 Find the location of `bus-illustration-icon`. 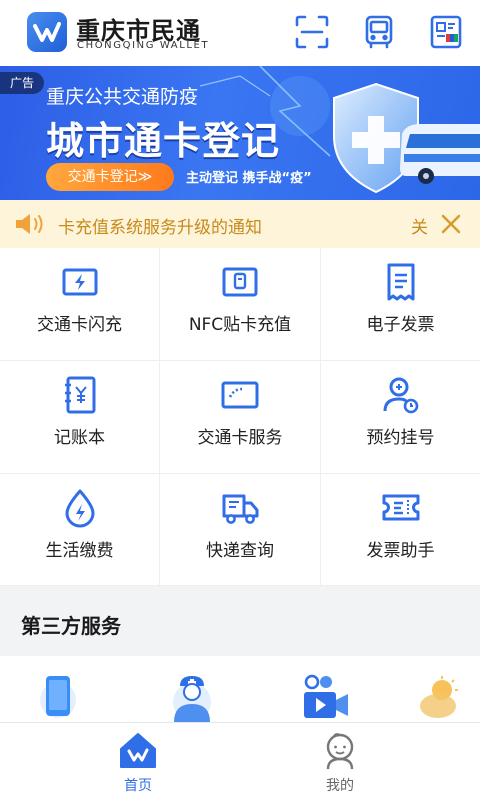

bus-illustration-icon is located at coordinates (438, 155).